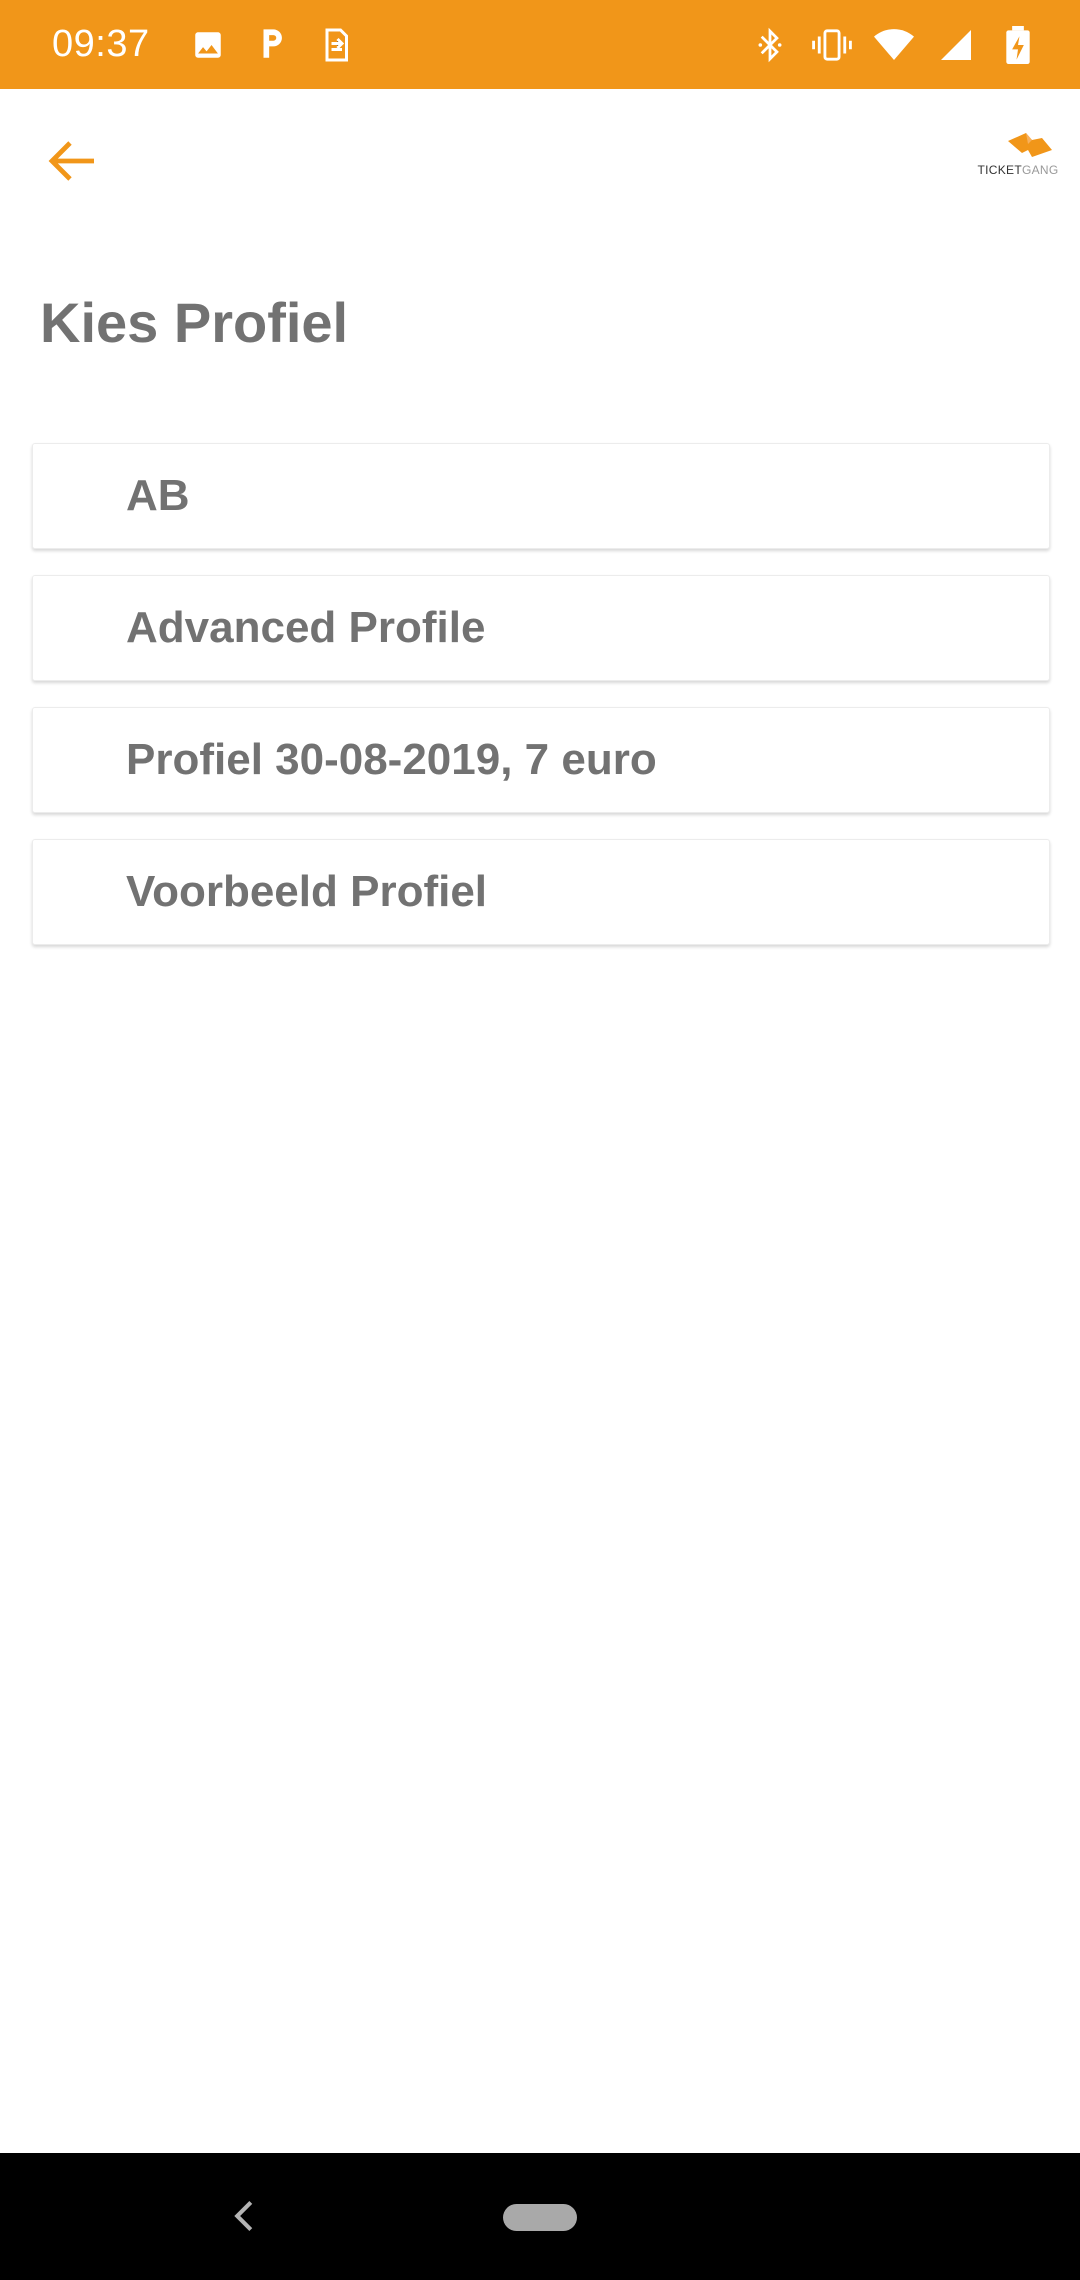 Image resolution: width=1080 pixels, height=2280 pixels. I want to click on home-pill, so click(540, 2217).